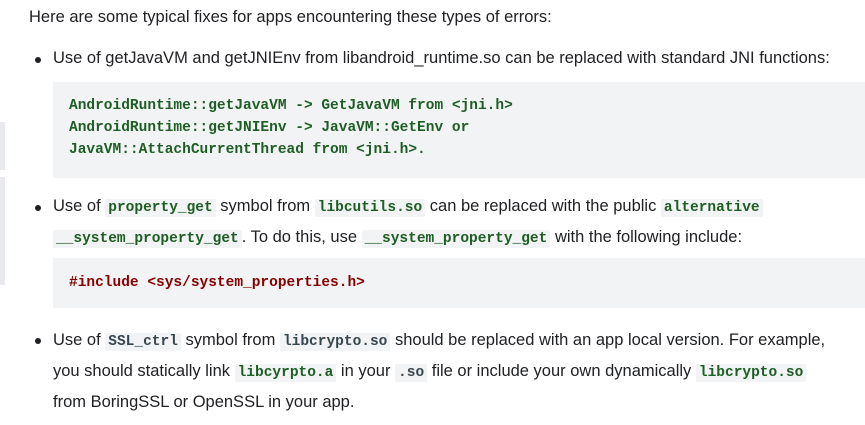  I want to click on text-span: in your, so click(365, 371).